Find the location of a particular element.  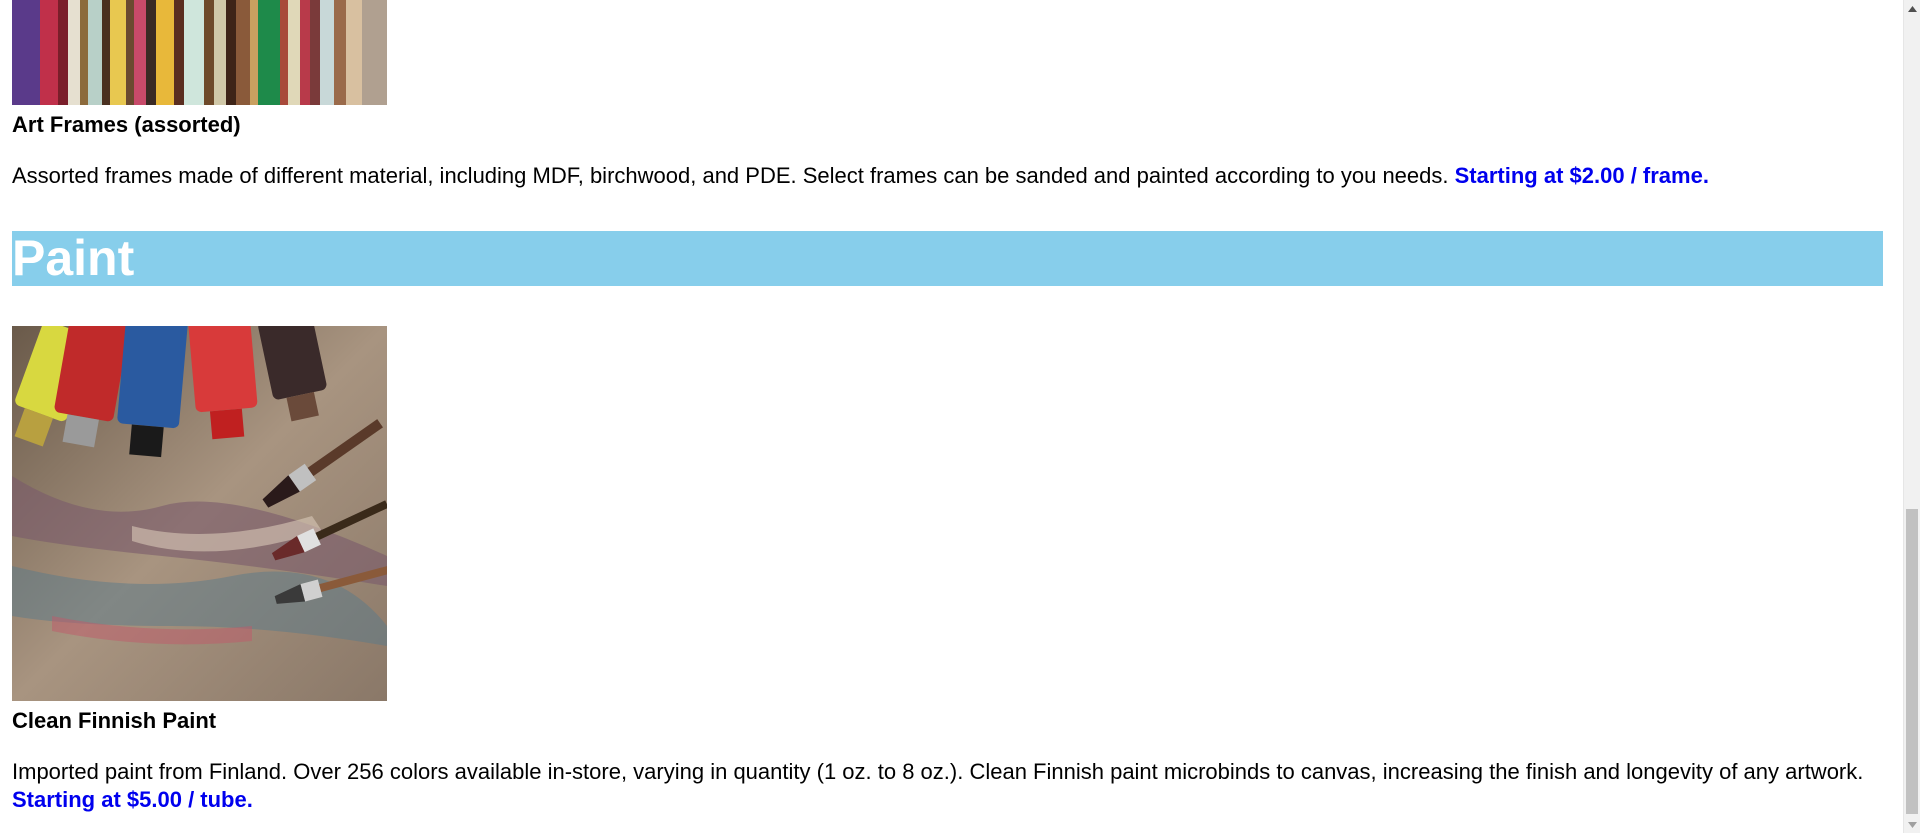

paint-tubes-image is located at coordinates (199, 513).